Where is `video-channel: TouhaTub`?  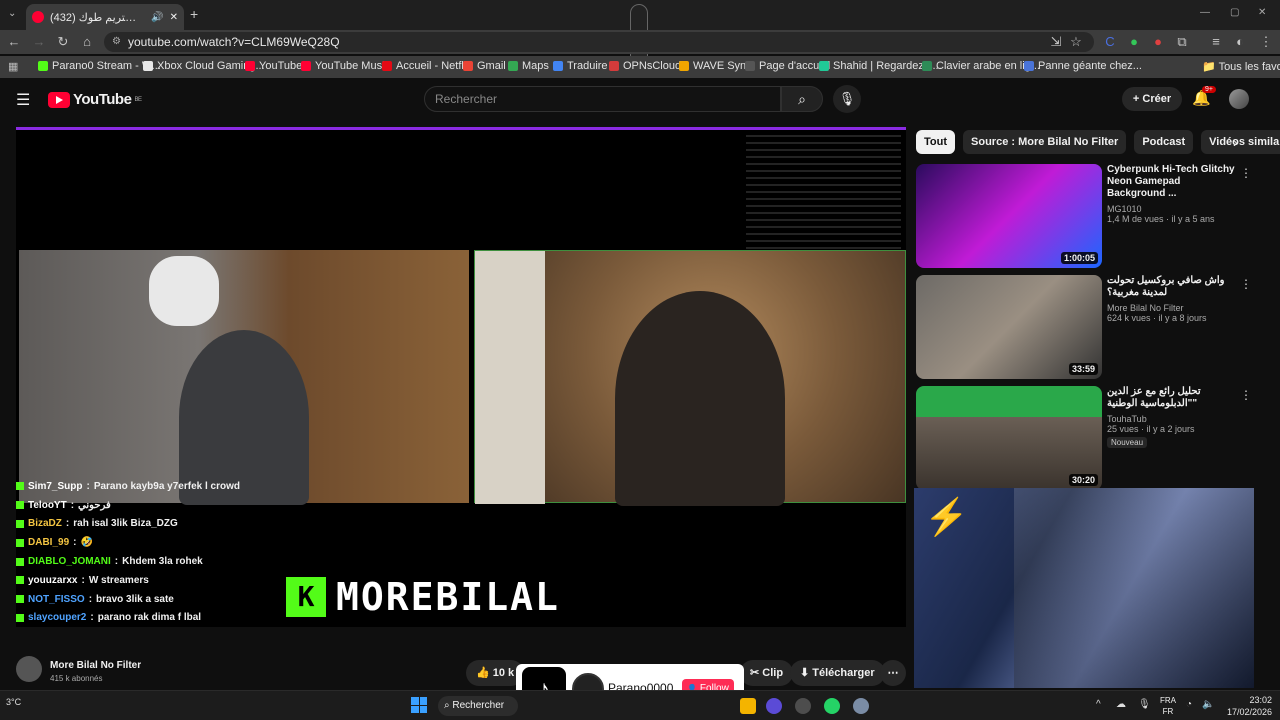
video-channel: TouhaTub is located at coordinates (1172, 419).